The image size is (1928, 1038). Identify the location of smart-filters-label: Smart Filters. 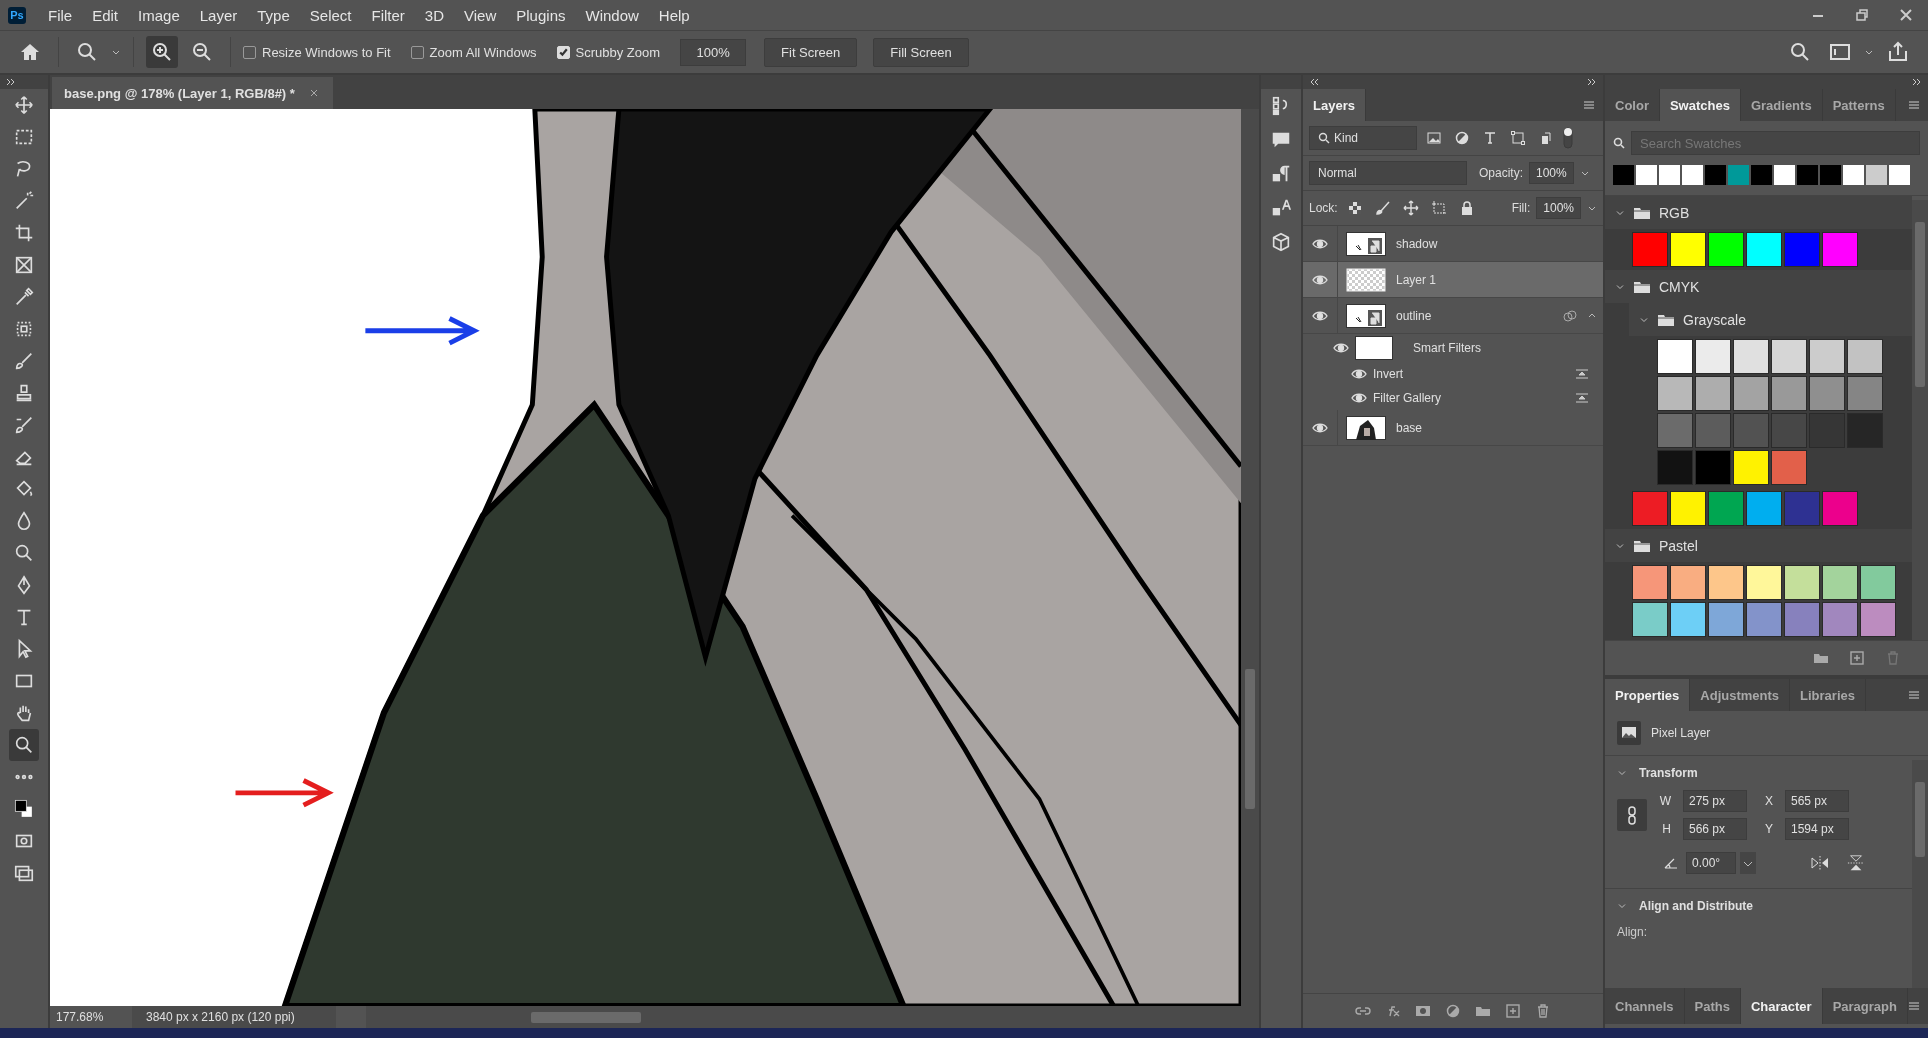
(1447, 348).